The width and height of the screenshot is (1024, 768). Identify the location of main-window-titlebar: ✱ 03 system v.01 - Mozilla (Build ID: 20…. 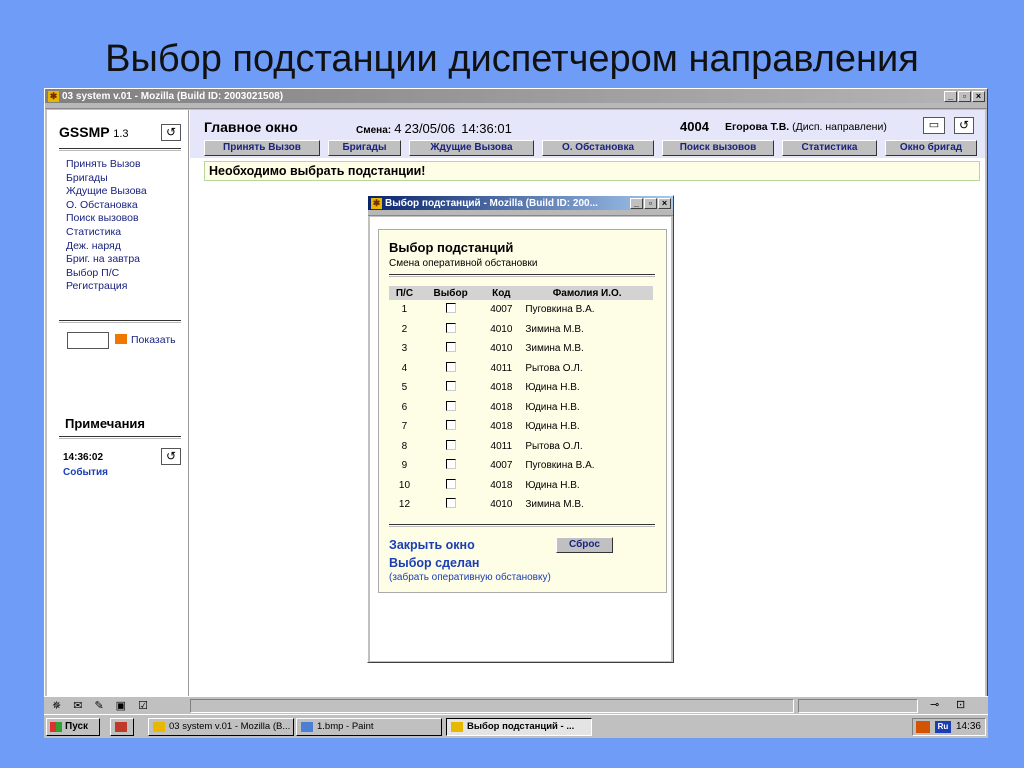
(516, 96).